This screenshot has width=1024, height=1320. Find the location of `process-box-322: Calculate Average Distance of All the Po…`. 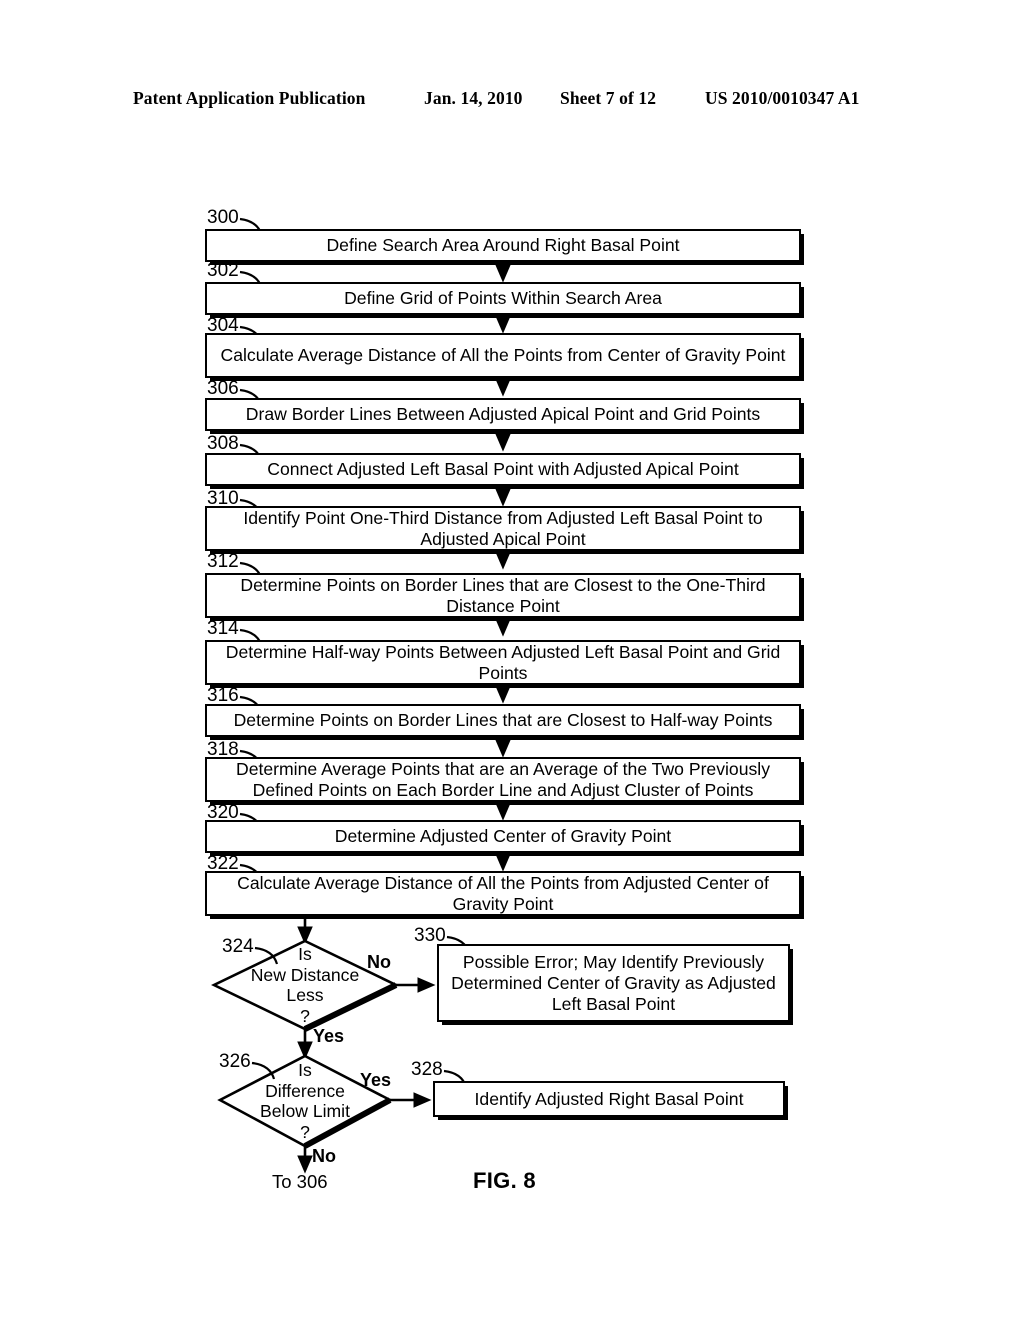

process-box-322: Calculate Average Distance of All the Po… is located at coordinates (503, 893).